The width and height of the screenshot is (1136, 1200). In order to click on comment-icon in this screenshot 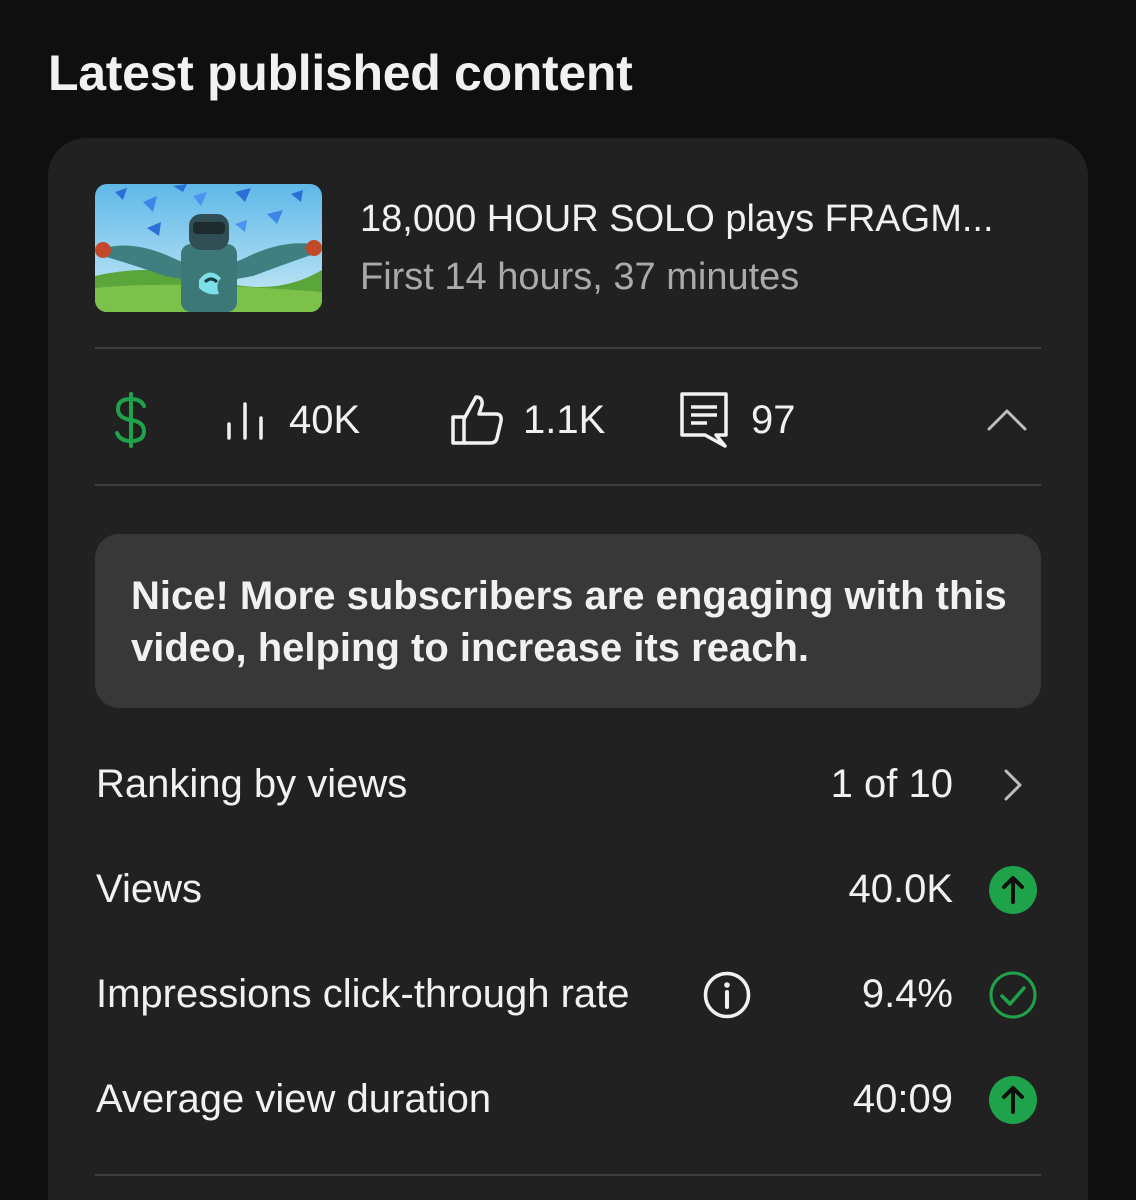, I will do `click(704, 420)`.